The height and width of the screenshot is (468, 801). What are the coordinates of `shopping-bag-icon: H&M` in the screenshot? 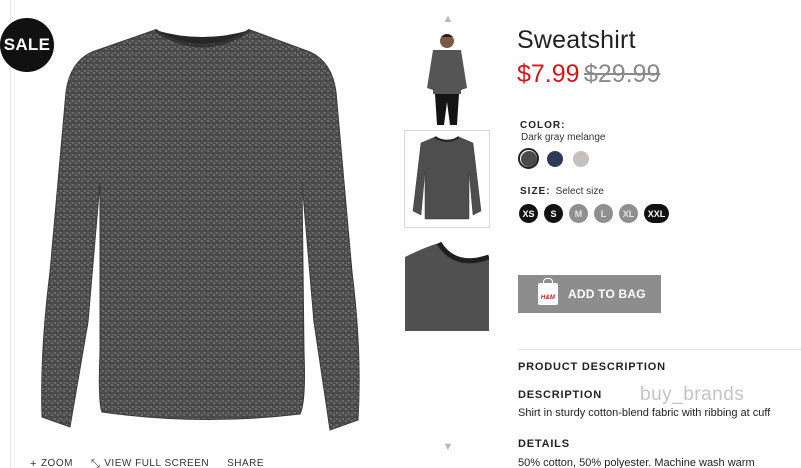 It's located at (548, 291).